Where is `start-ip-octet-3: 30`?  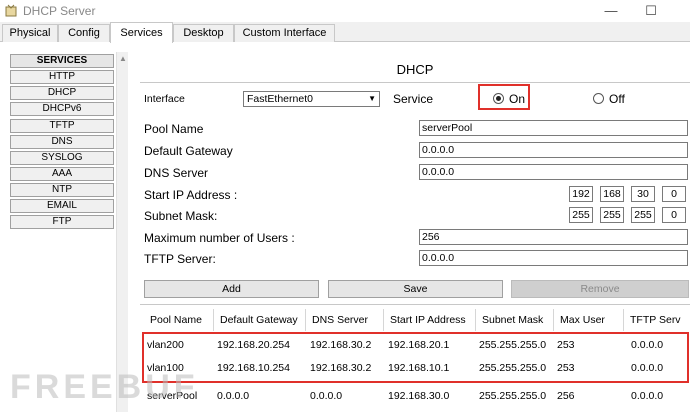
start-ip-octet-3: 30 is located at coordinates (643, 194).